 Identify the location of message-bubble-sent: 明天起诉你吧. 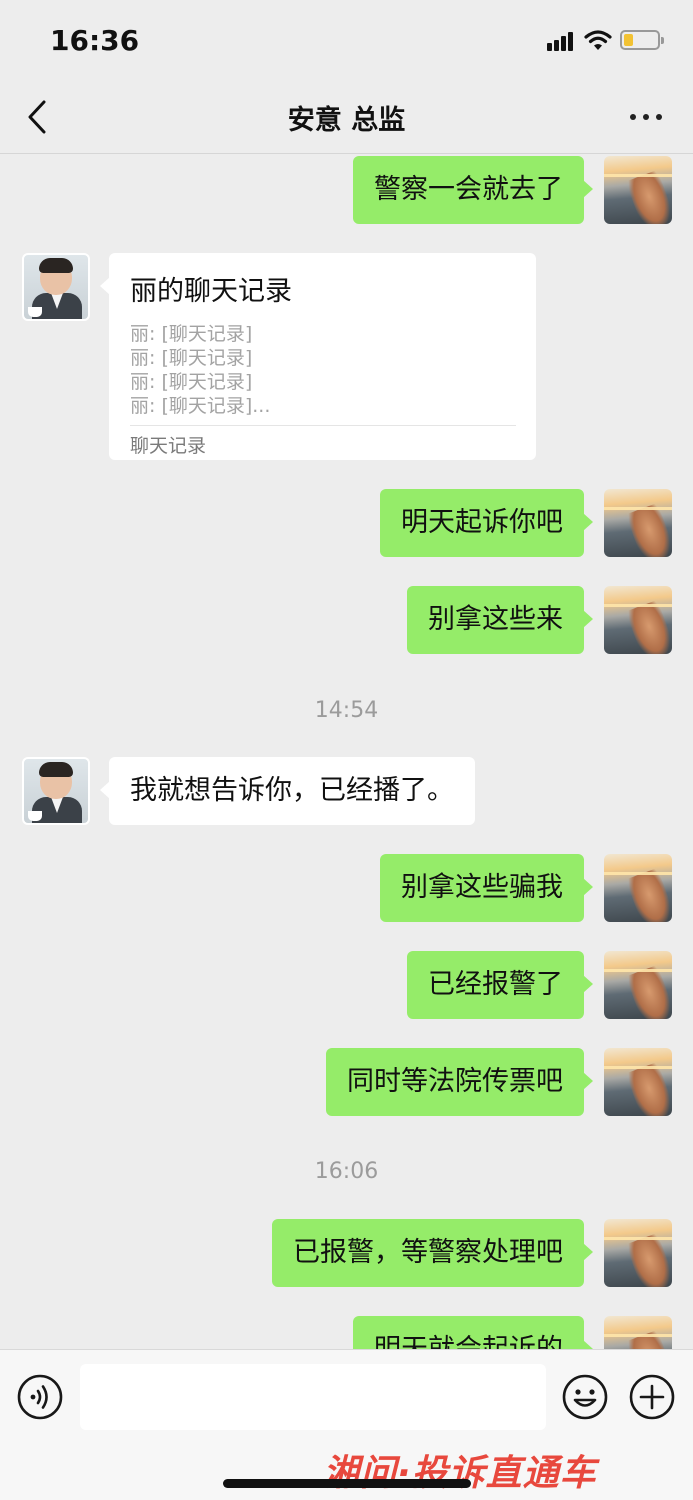
(486, 523).